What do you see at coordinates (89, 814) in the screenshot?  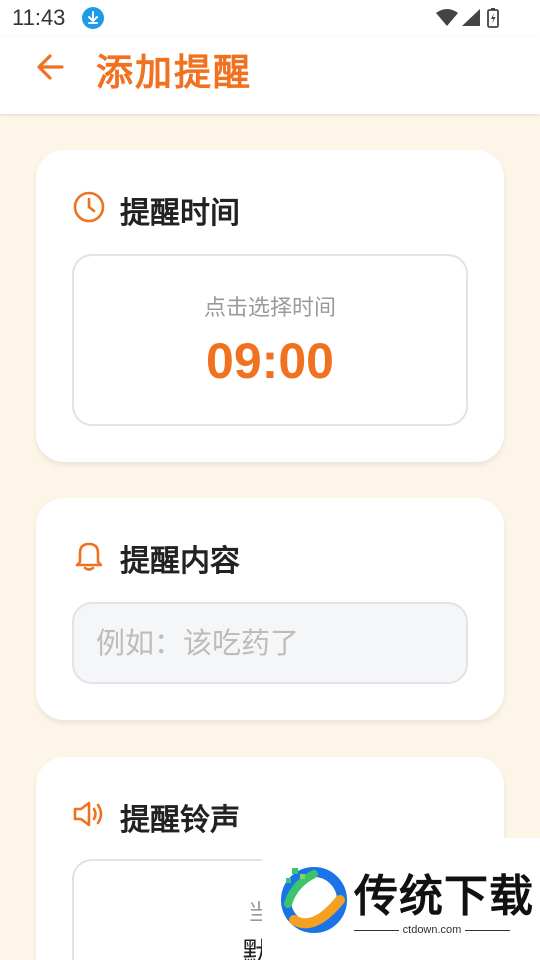 I see `speaker-icon` at bounding box center [89, 814].